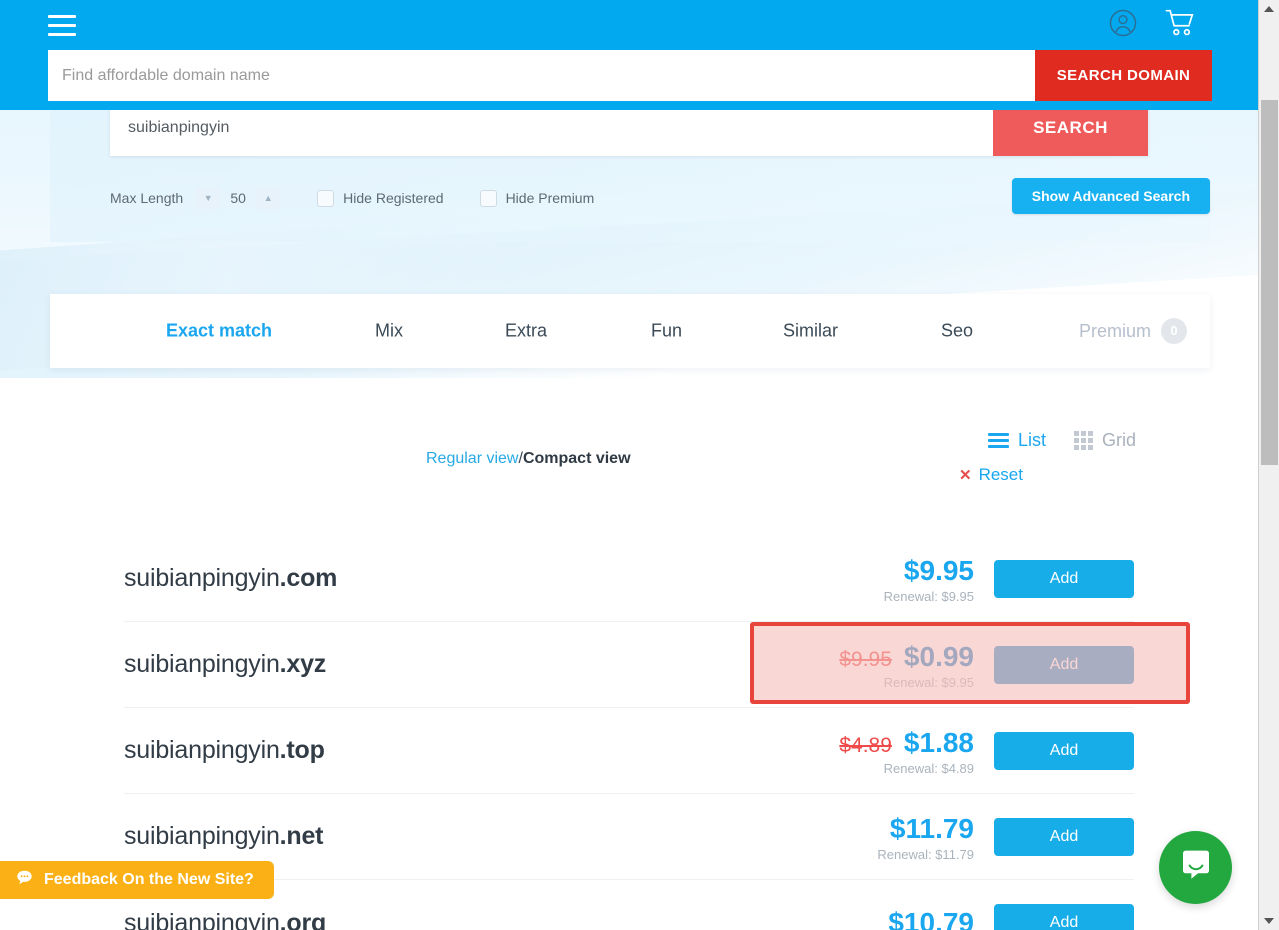 The height and width of the screenshot is (930, 1279). Describe the element at coordinates (472, 458) in the screenshot. I see `regular-view-link: Regular view` at that location.